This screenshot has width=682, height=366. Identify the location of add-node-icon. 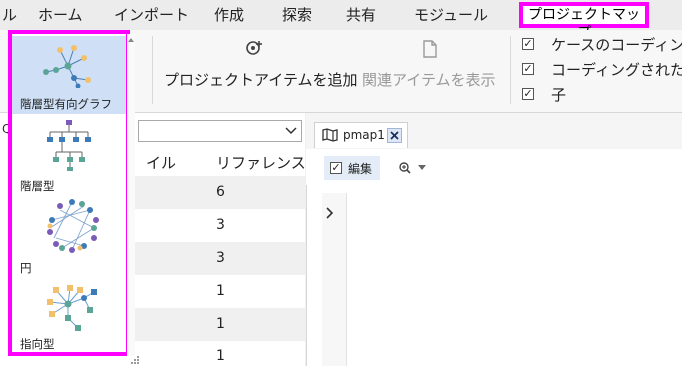
(254, 48).